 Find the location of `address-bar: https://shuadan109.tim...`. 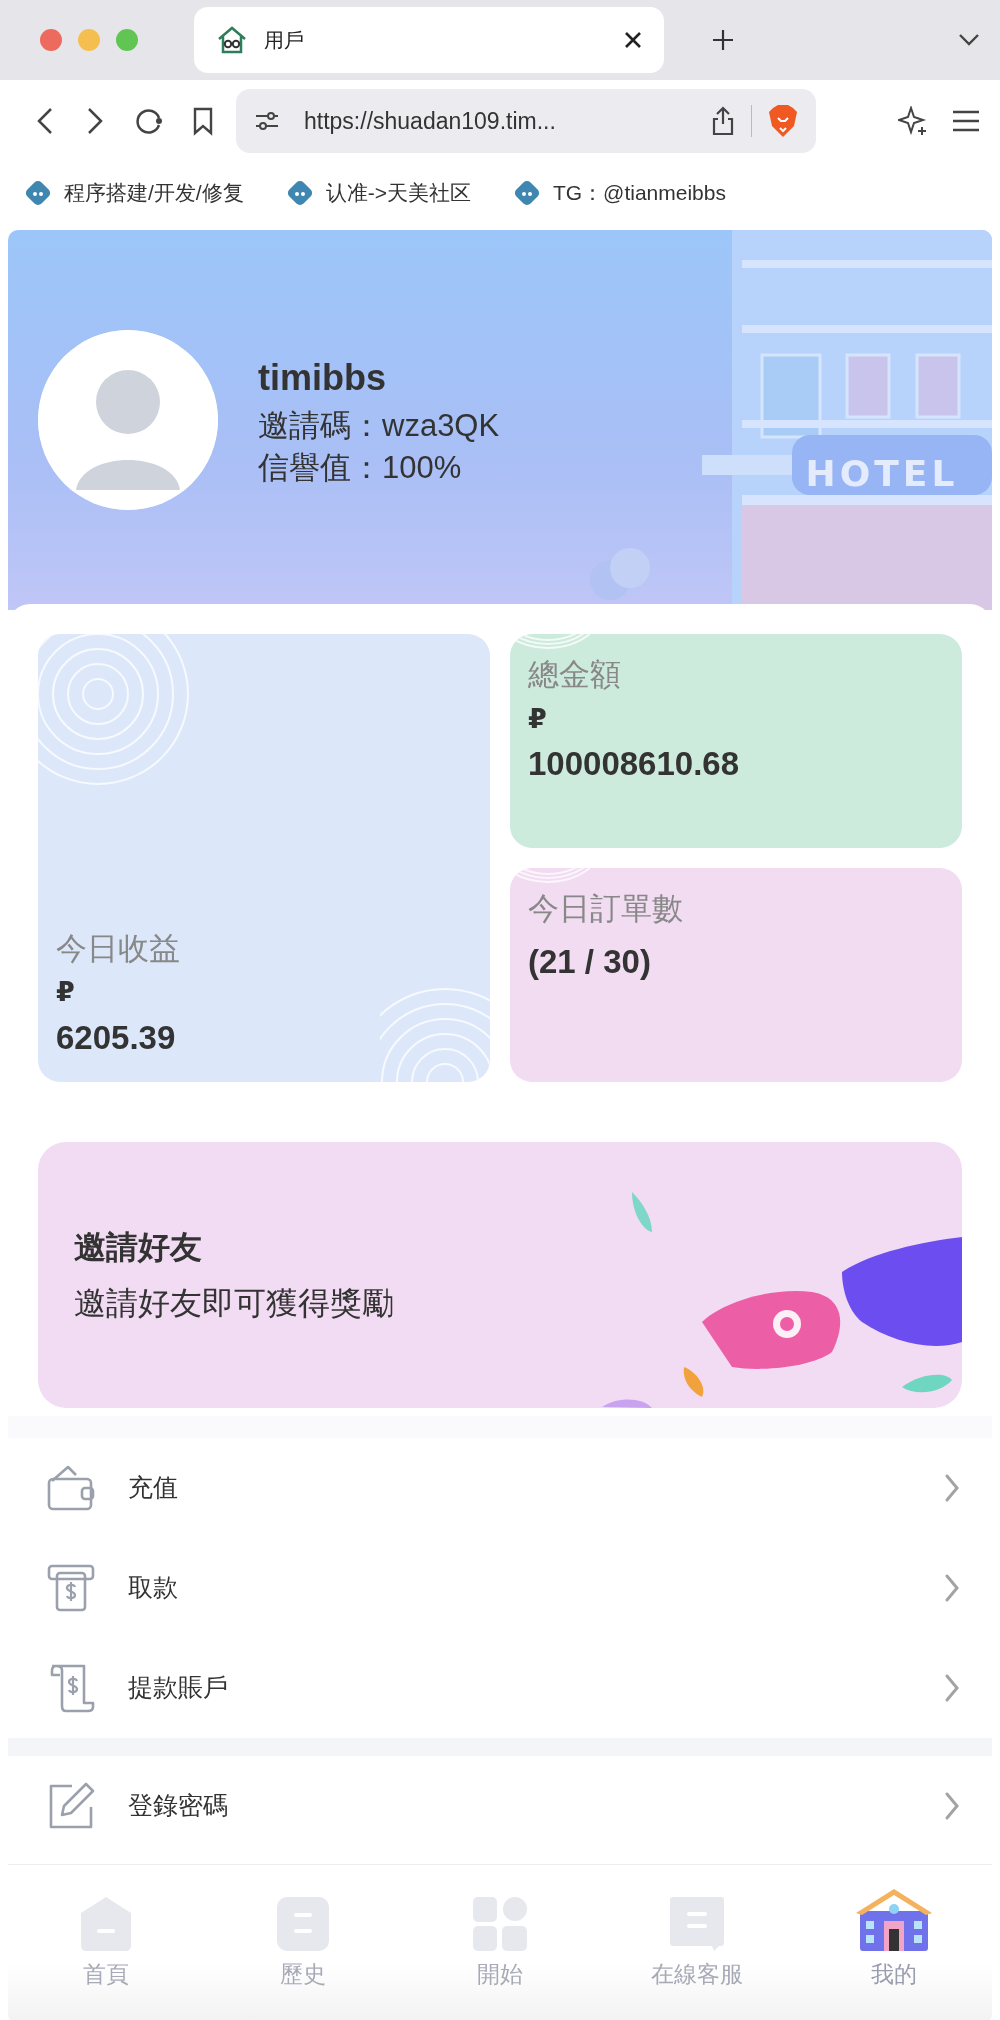

address-bar: https://shuadan109.tim... is located at coordinates (526, 121).